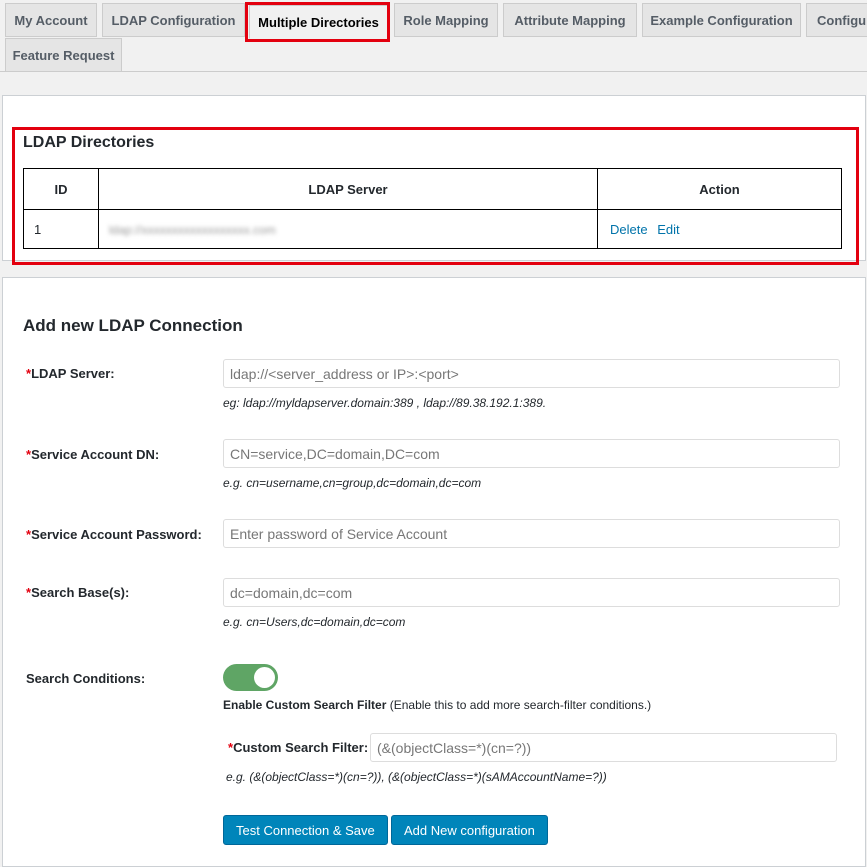 Image resolution: width=867 pixels, height=867 pixels. What do you see at coordinates (61, 229) in the screenshot?
I see `cell-id: 1` at bounding box center [61, 229].